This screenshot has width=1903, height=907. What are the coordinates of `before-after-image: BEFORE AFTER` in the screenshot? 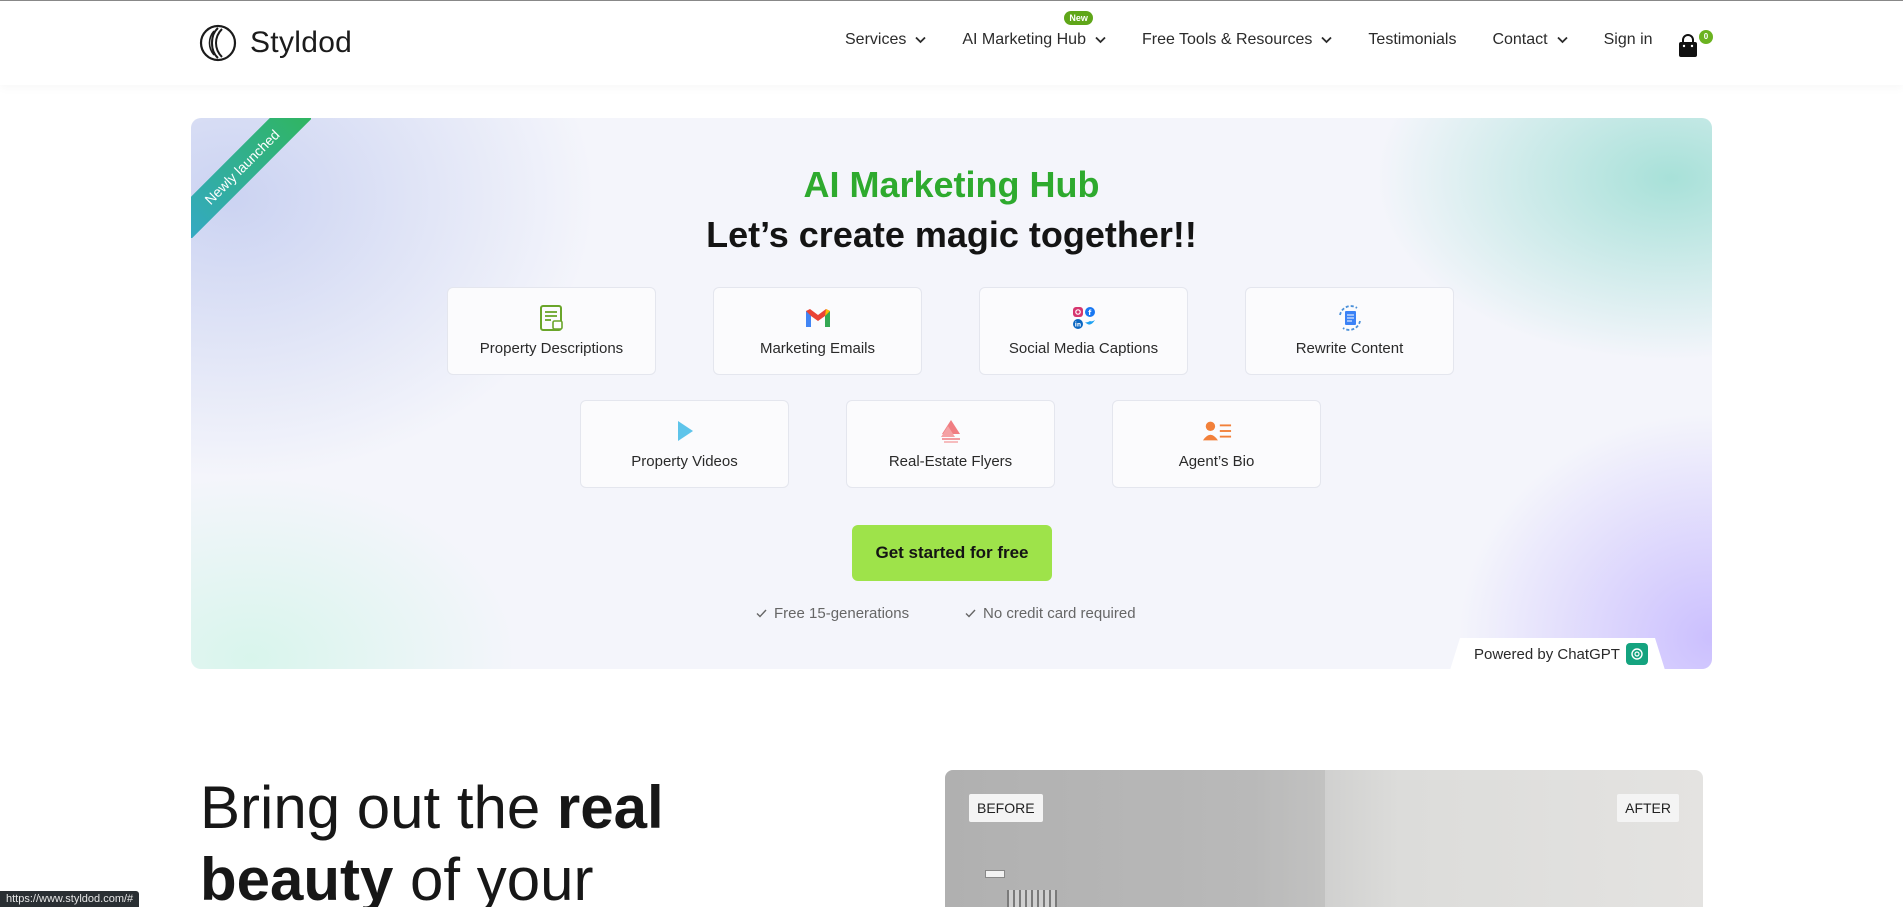 It's located at (1324, 838).